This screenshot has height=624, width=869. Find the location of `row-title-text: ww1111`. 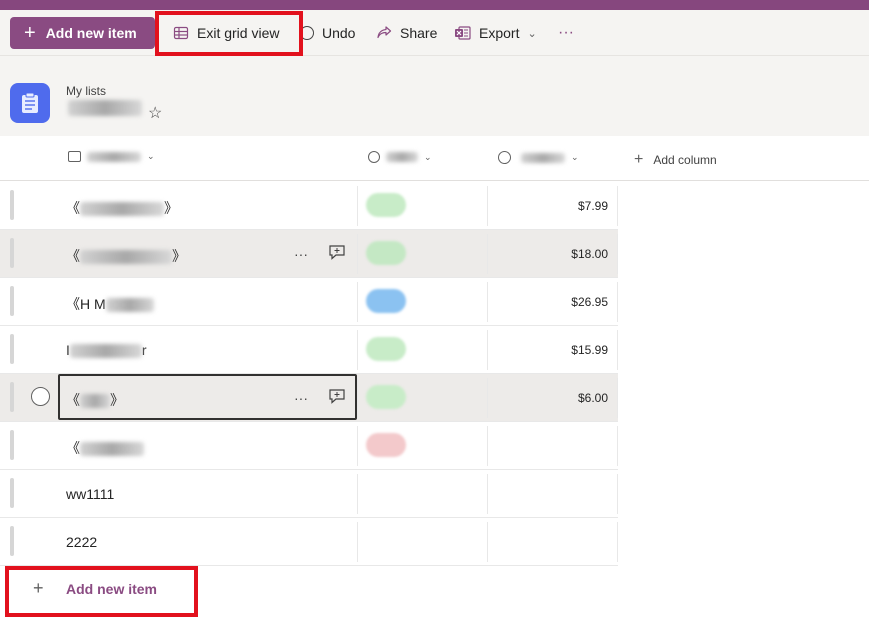

row-title-text: ww1111 is located at coordinates (90, 494).